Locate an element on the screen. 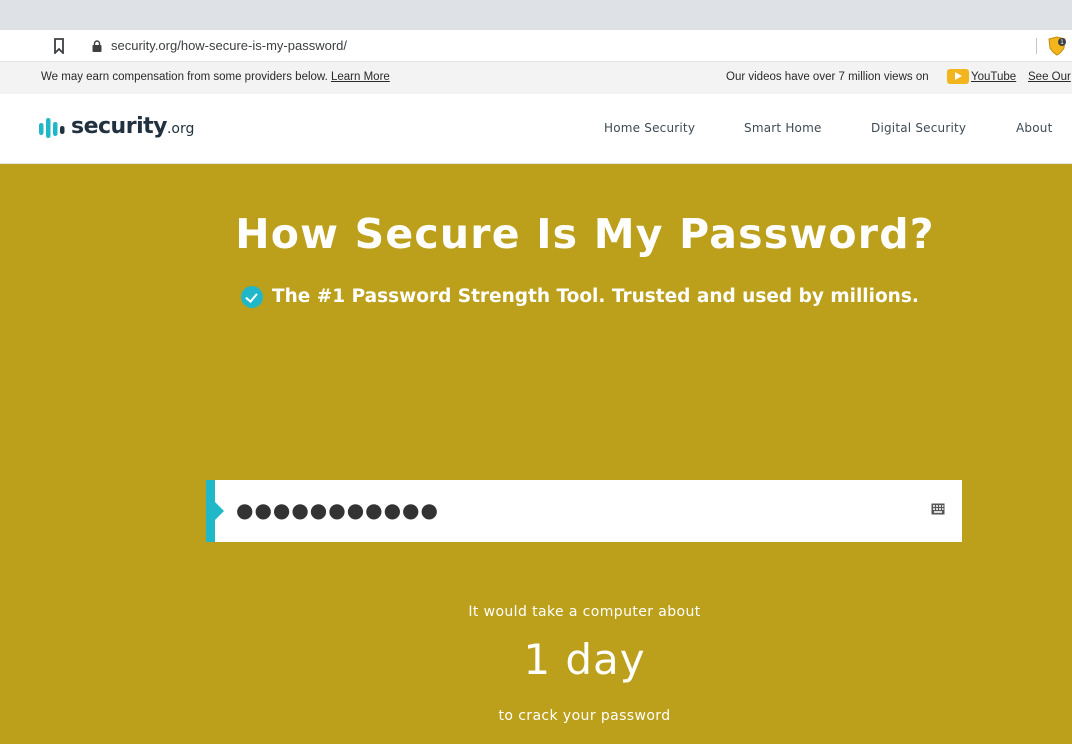 The height and width of the screenshot is (744, 1072). password-field-accent is located at coordinates (210, 511).